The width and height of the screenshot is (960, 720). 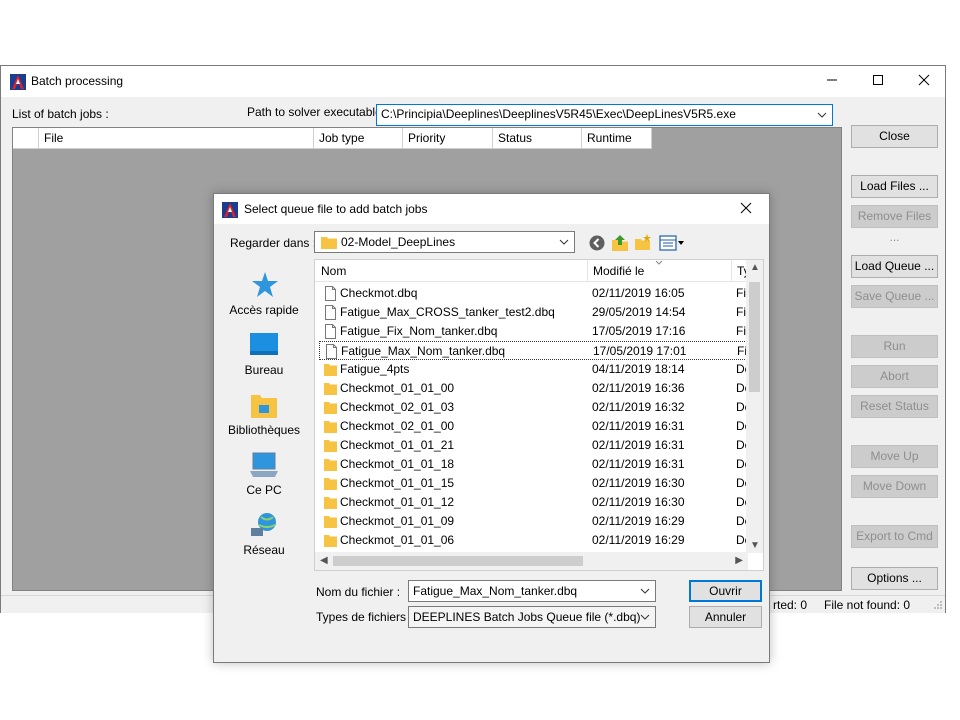 What do you see at coordinates (643, 243) in the screenshot?
I see `new-folder-icon` at bounding box center [643, 243].